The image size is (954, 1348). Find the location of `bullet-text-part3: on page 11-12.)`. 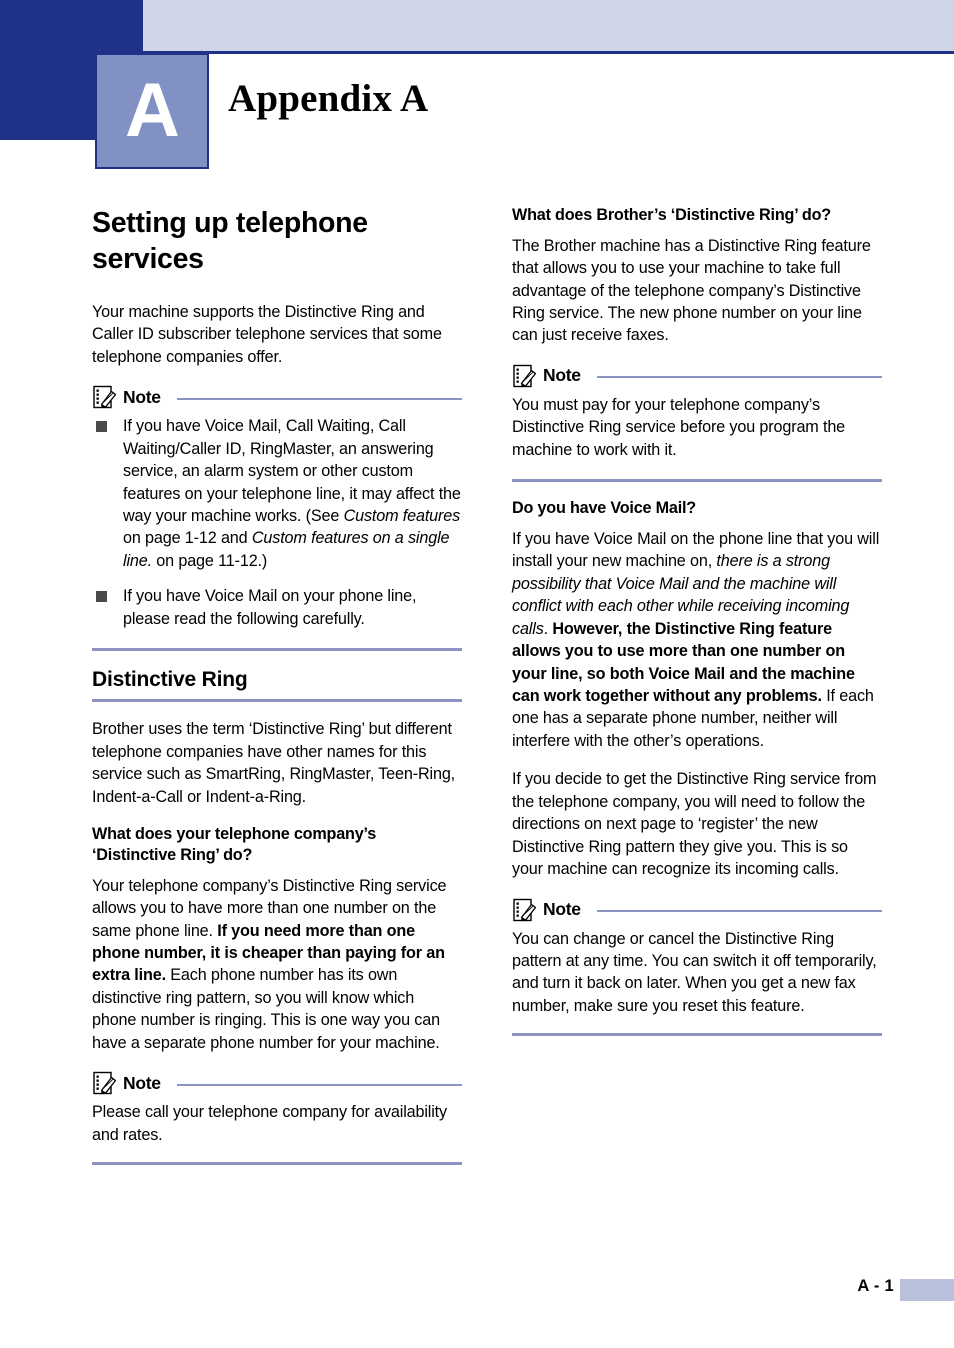

bullet-text-part3: on page 11-12.) is located at coordinates (209, 560).